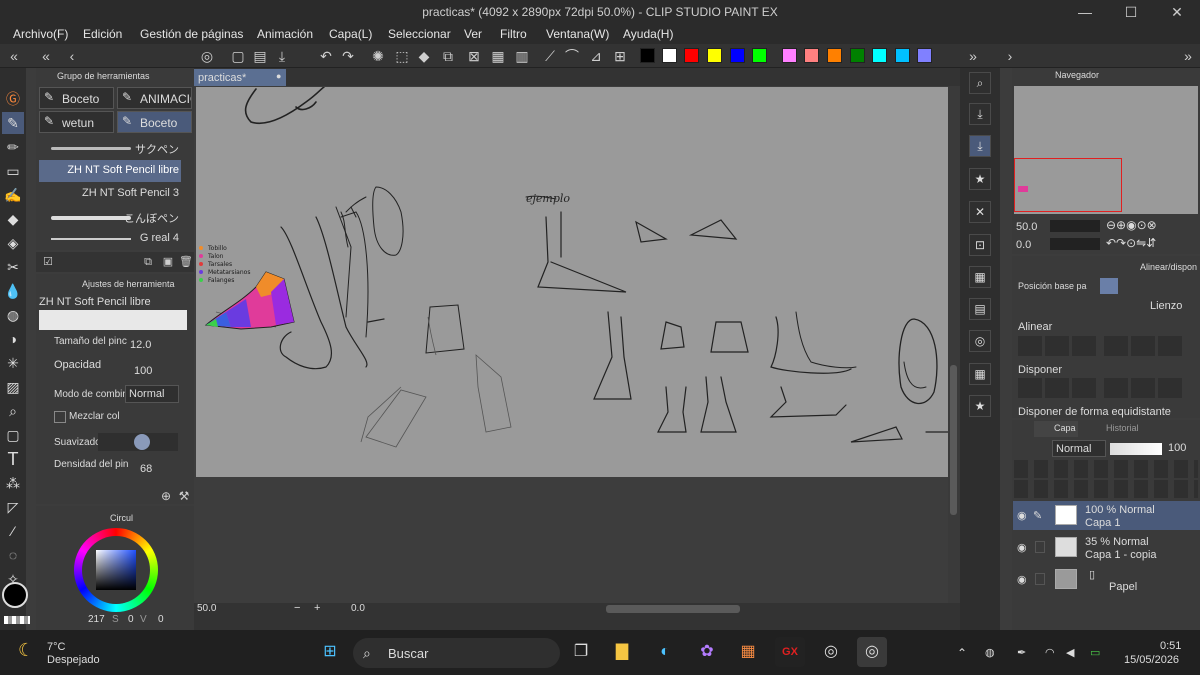 This screenshot has width=1200, height=675. I want to click on subtool-group-boceto-2: ✎ Boceto, so click(154, 122).